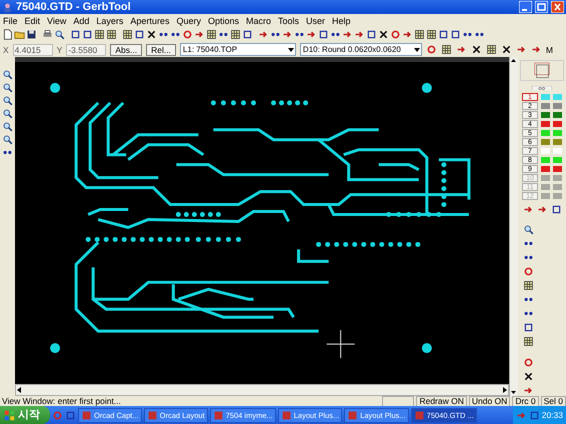 The width and height of the screenshot is (566, 424). What do you see at coordinates (81, 21) in the screenshot?
I see `menu-item: Add` at bounding box center [81, 21].